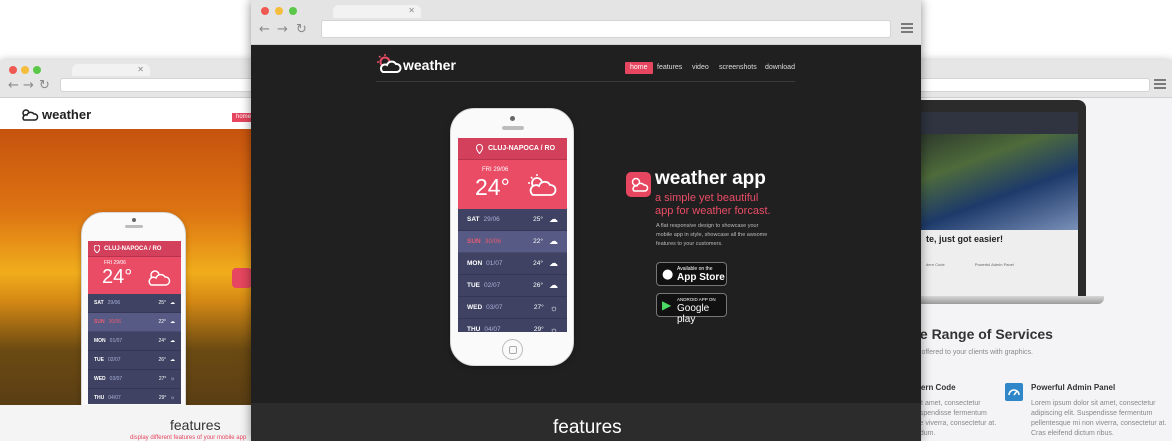 The height and width of the screenshot is (441, 1172). I want to click on left-forecast-temp: 29°, so click(162, 398).